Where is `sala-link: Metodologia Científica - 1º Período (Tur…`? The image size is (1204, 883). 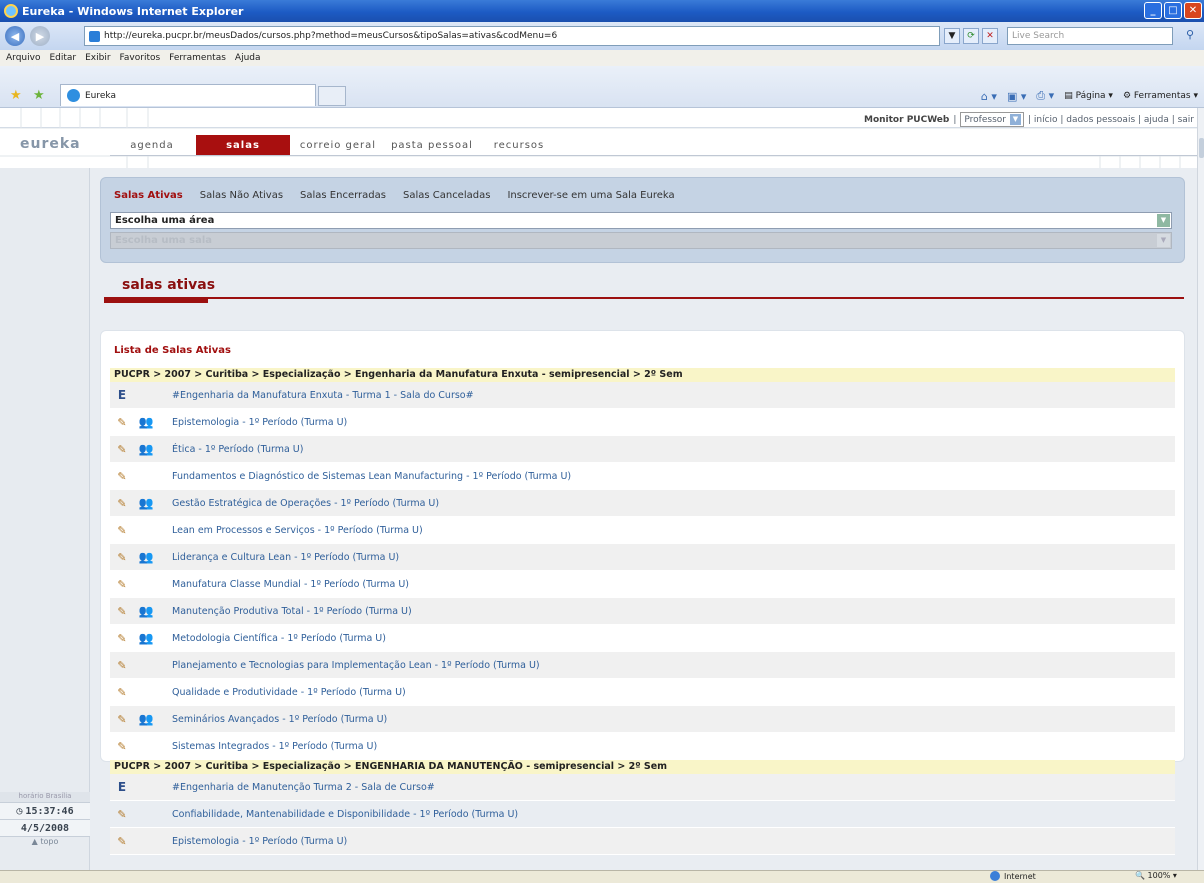
sala-link: Metodologia Científica - 1º Período (Tur… is located at coordinates (279, 638).